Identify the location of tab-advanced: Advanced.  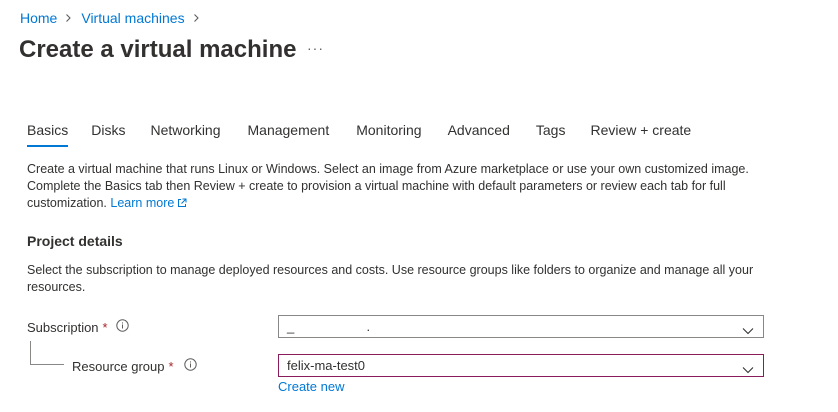
(479, 134).